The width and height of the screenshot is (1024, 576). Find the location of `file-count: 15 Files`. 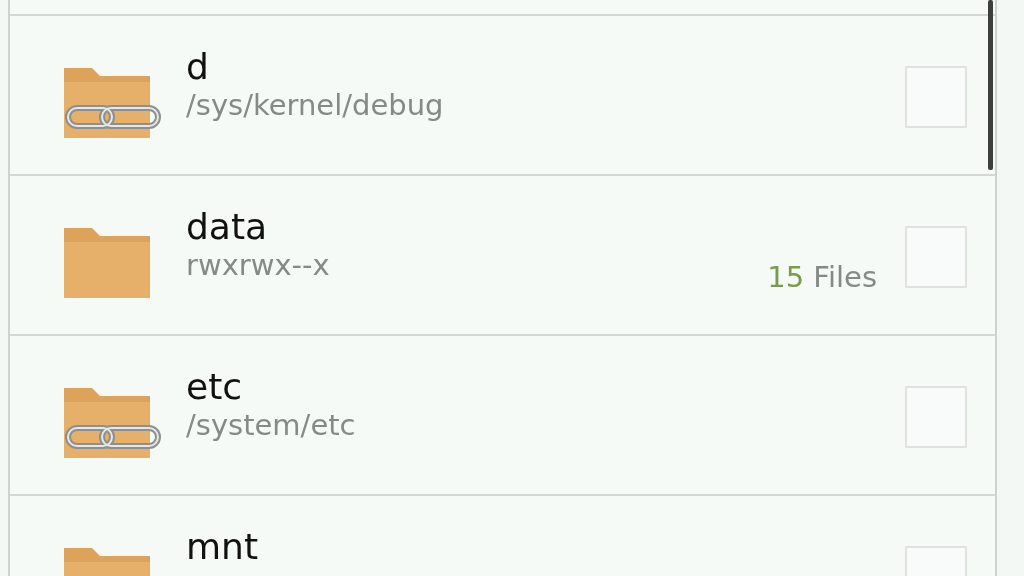

file-count: 15 Files is located at coordinates (822, 277).